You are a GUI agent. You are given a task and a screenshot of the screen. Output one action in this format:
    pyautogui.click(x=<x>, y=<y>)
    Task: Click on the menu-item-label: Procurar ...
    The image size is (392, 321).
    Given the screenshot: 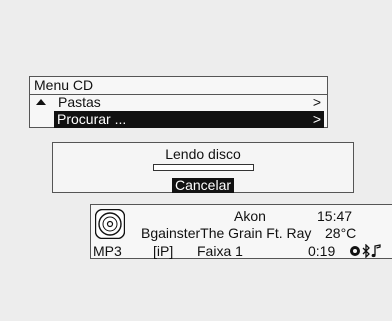 What is the action you would take?
    pyautogui.click(x=92, y=119)
    